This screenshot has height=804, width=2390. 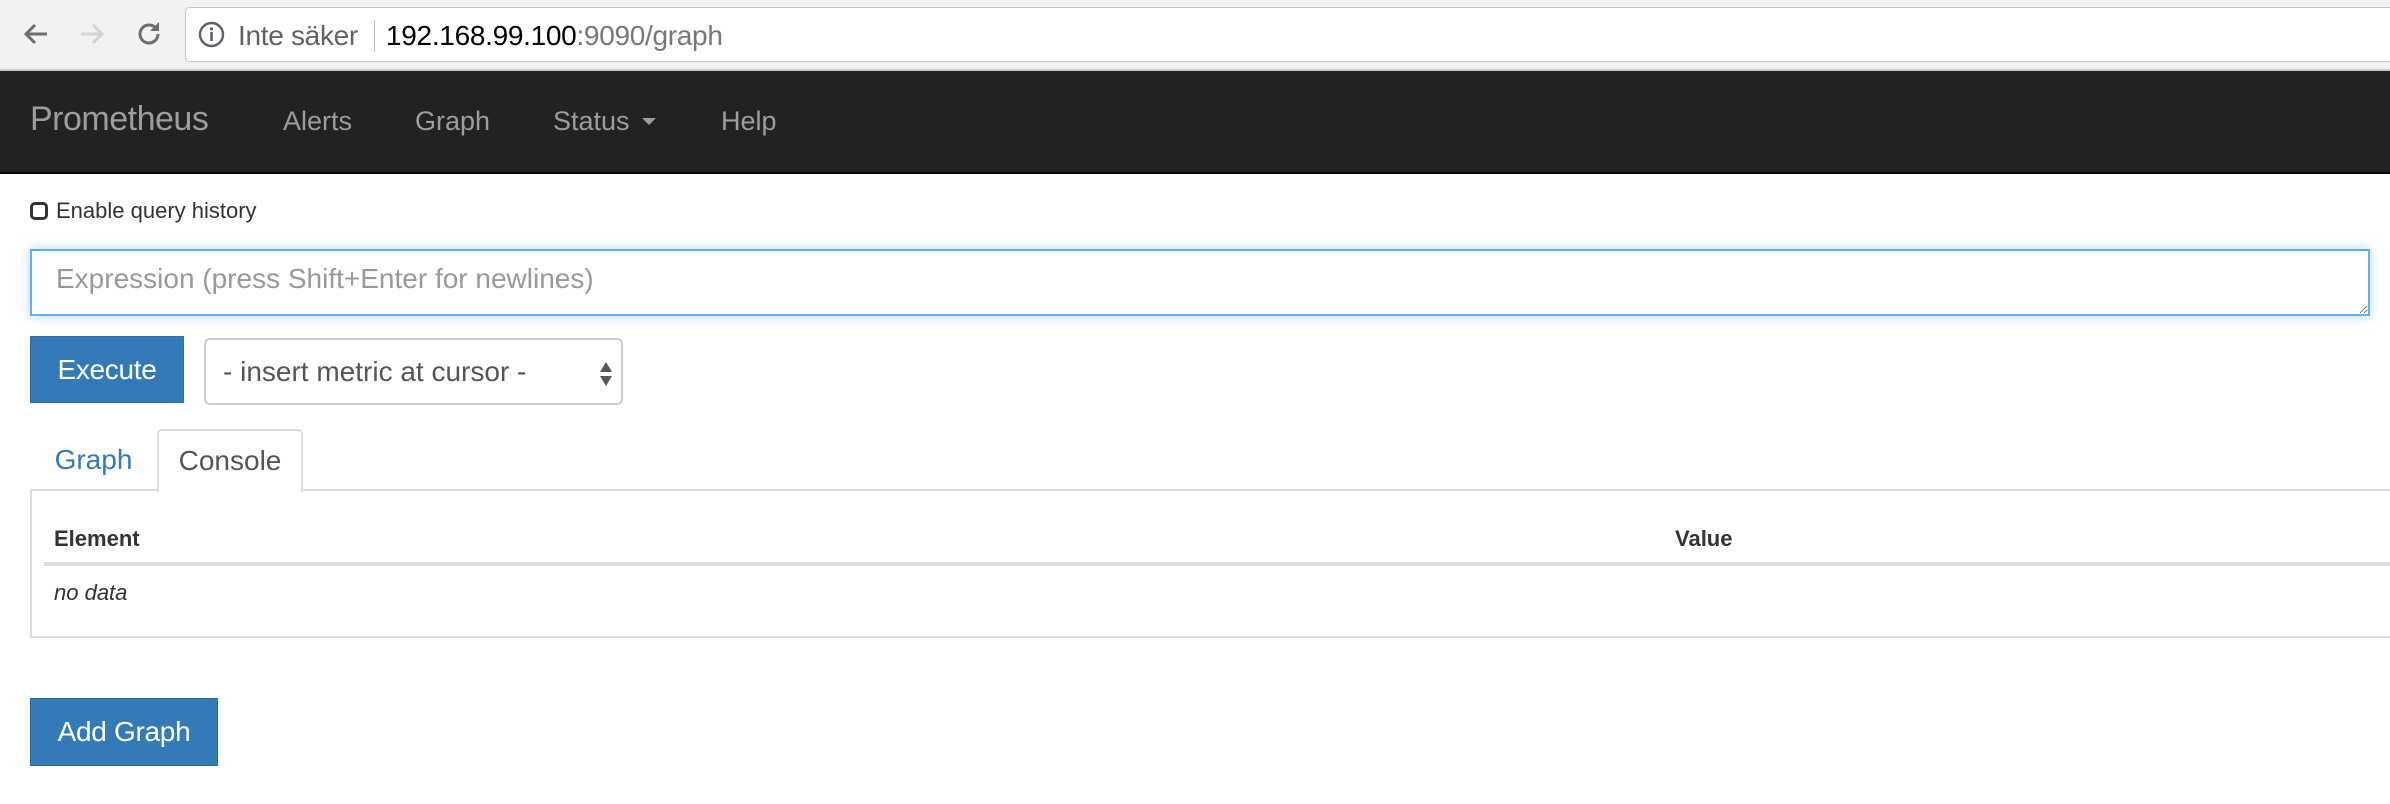 I want to click on execute-button: Execute, so click(x=107, y=369).